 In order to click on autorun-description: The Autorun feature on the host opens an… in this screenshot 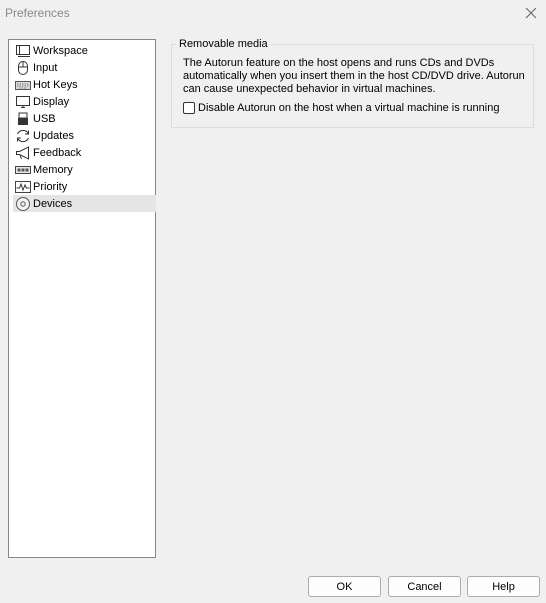, I will do `click(354, 76)`.